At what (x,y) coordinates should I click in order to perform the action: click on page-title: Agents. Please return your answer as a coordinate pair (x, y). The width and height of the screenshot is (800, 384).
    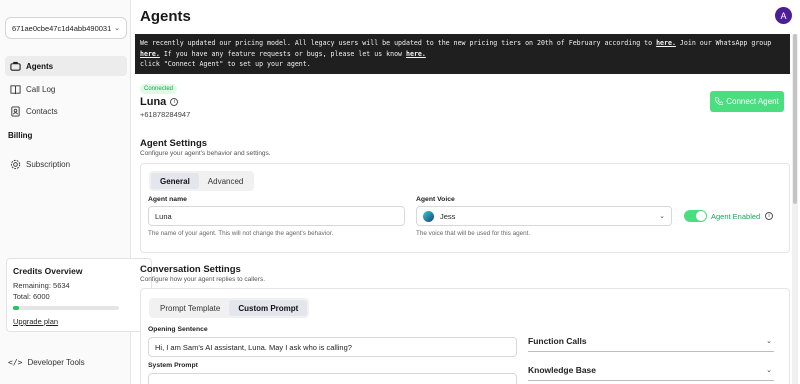
    Looking at the image, I should click on (165, 16).